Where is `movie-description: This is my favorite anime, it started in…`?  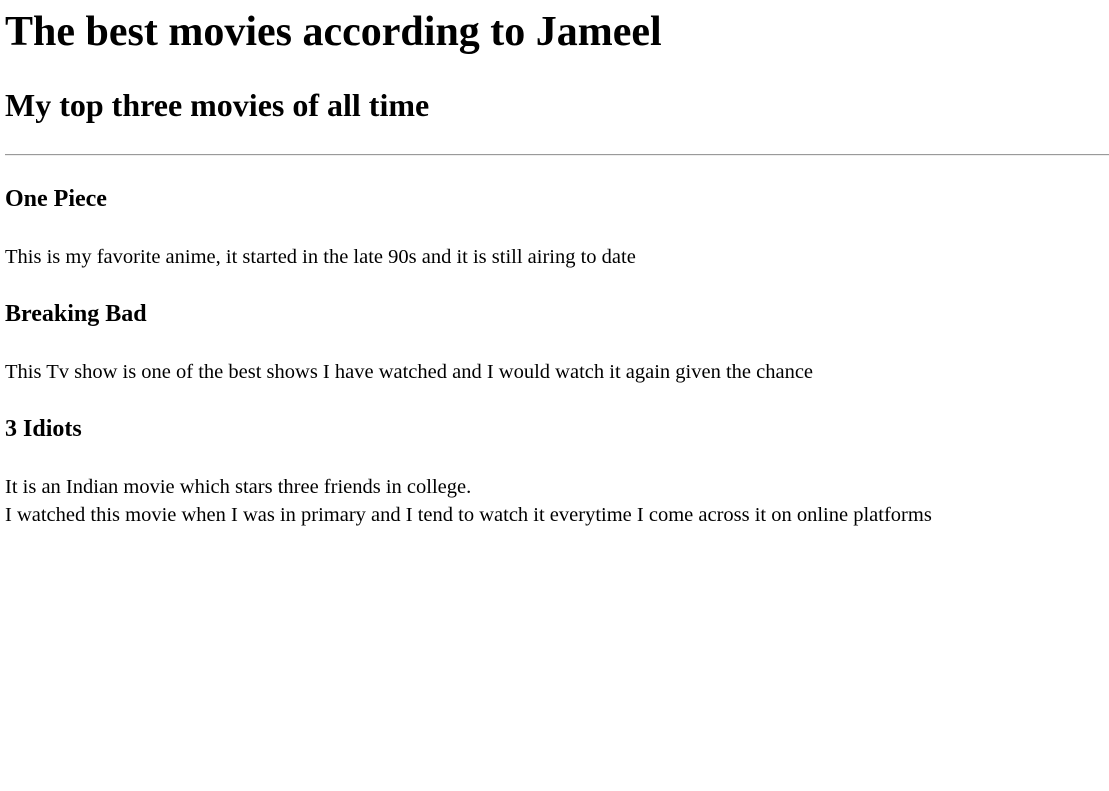
movie-description: This is my favorite anime, it started in… is located at coordinates (320, 257).